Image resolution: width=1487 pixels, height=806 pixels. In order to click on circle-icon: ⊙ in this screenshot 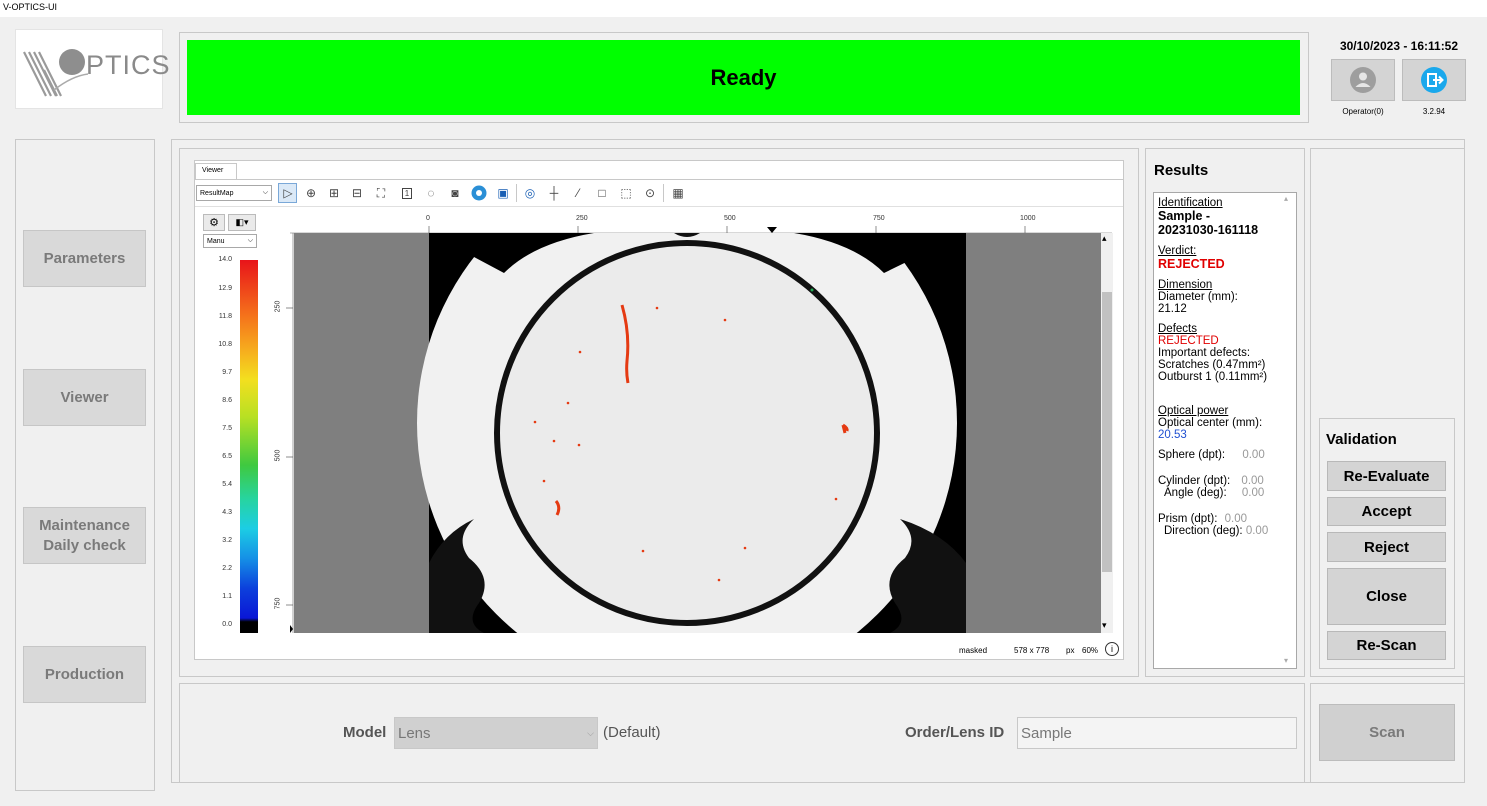, I will do `click(650, 193)`.